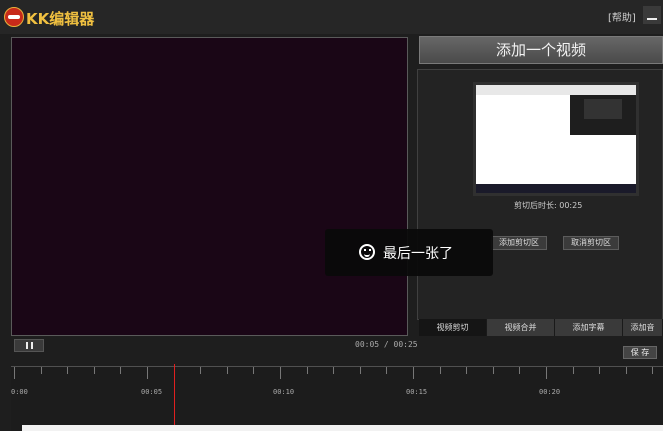 The width and height of the screenshot is (663, 431). Describe the element at coordinates (556, 139) in the screenshot. I see `video-thumbnail` at that location.